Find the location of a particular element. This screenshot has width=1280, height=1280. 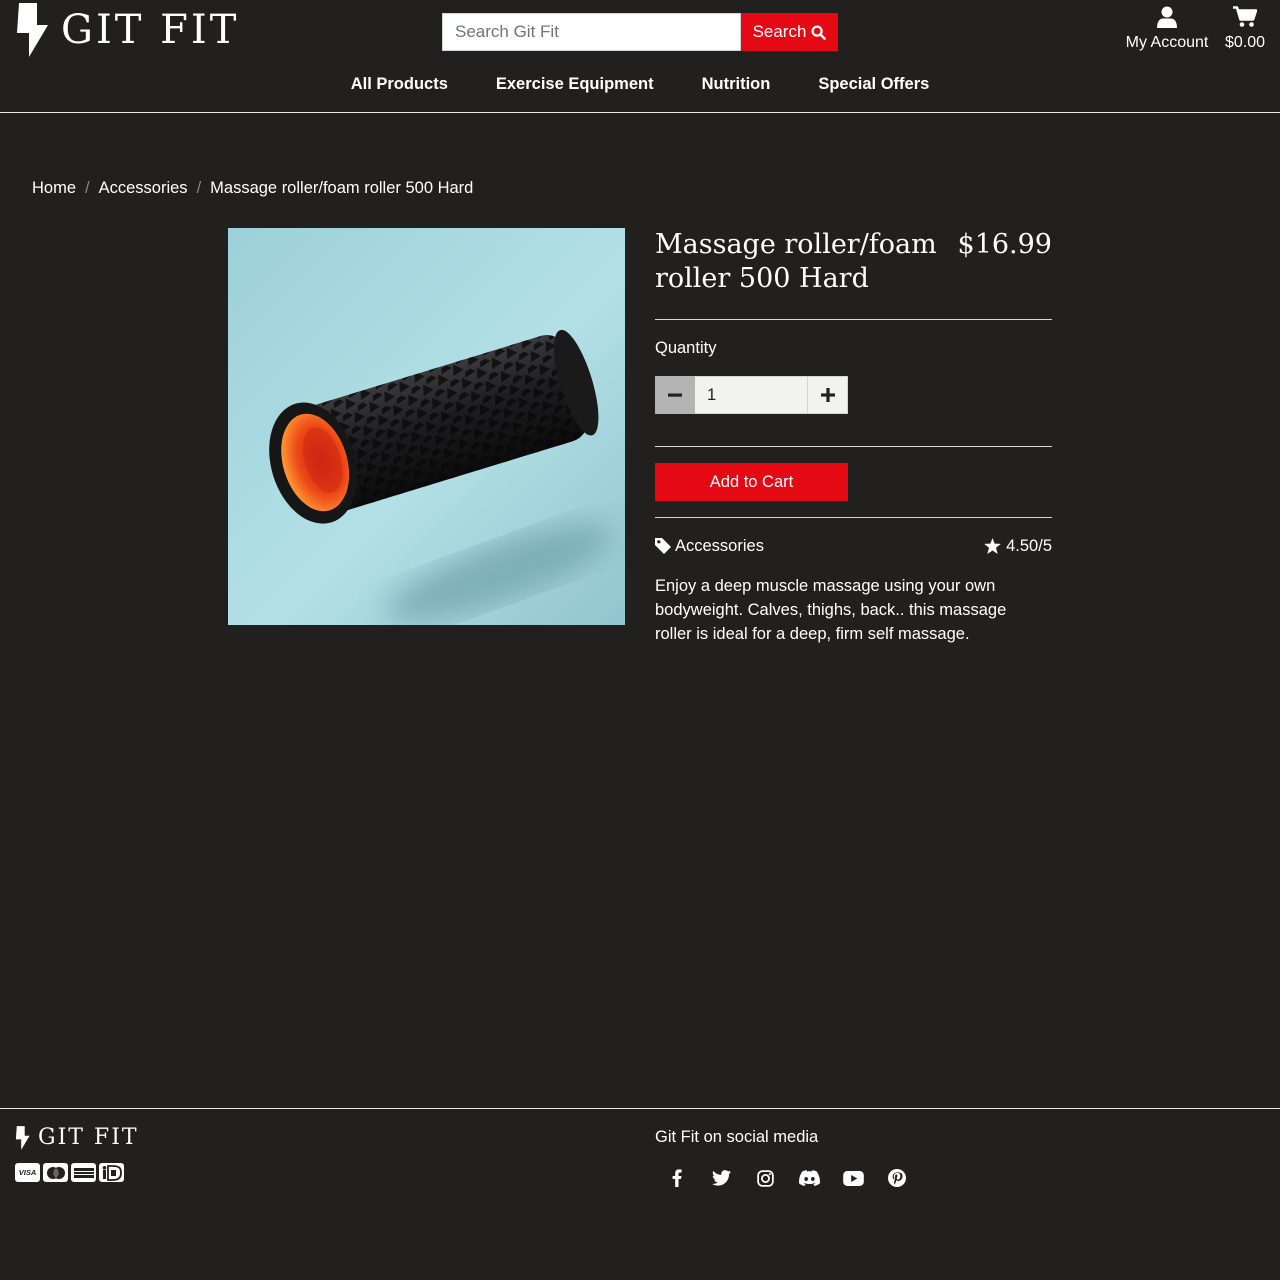

product-rating: 4.50/5 is located at coordinates (1002, 546).